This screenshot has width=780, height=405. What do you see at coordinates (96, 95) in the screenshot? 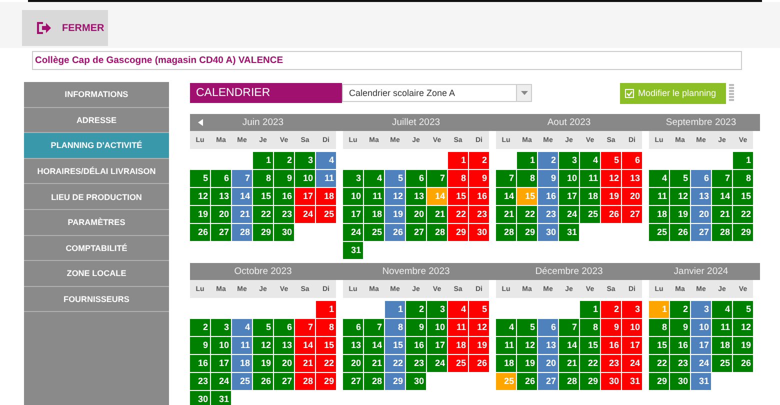
I see `sidebar-item: INFORMATIONS` at bounding box center [96, 95].